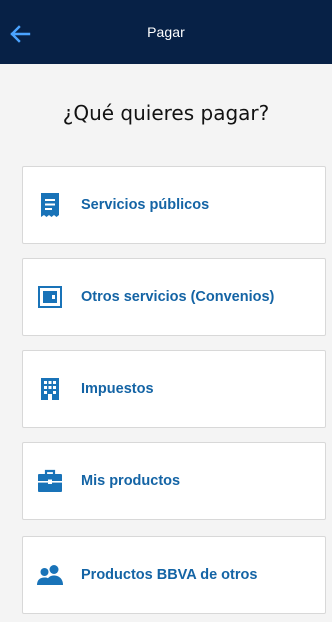 The width and height of the screenshot is (332, 622). Describe the element at coordinates (166, 113) in the screenshot. I see `question-heading: ¿Qué quieres pagar?` at that location.